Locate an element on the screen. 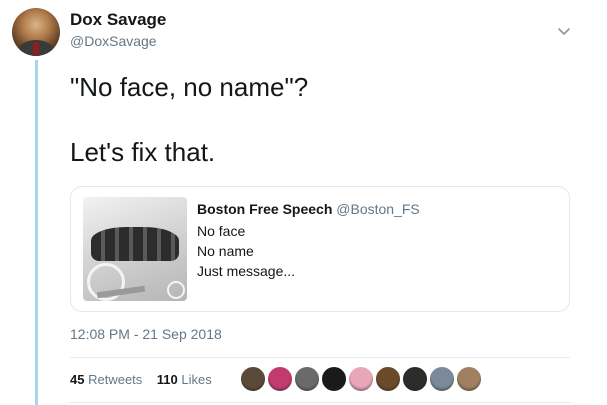 The image size is (607, 405). retweets-link: 45 Retweets is located at coordinates (106, 379).